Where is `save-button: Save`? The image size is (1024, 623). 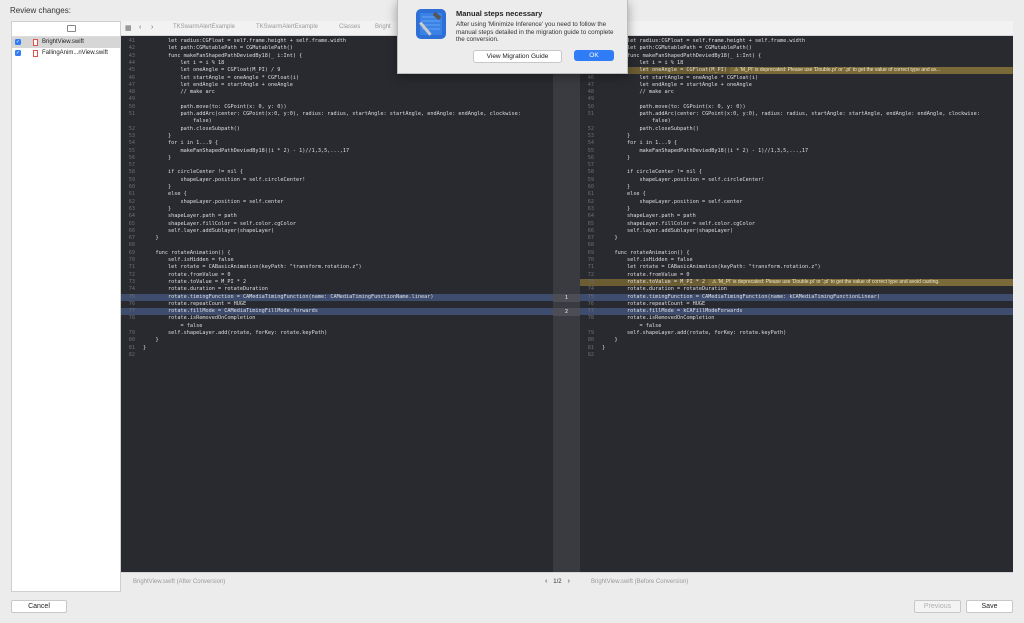
save-button: Save is located at coordinates (989, 606).